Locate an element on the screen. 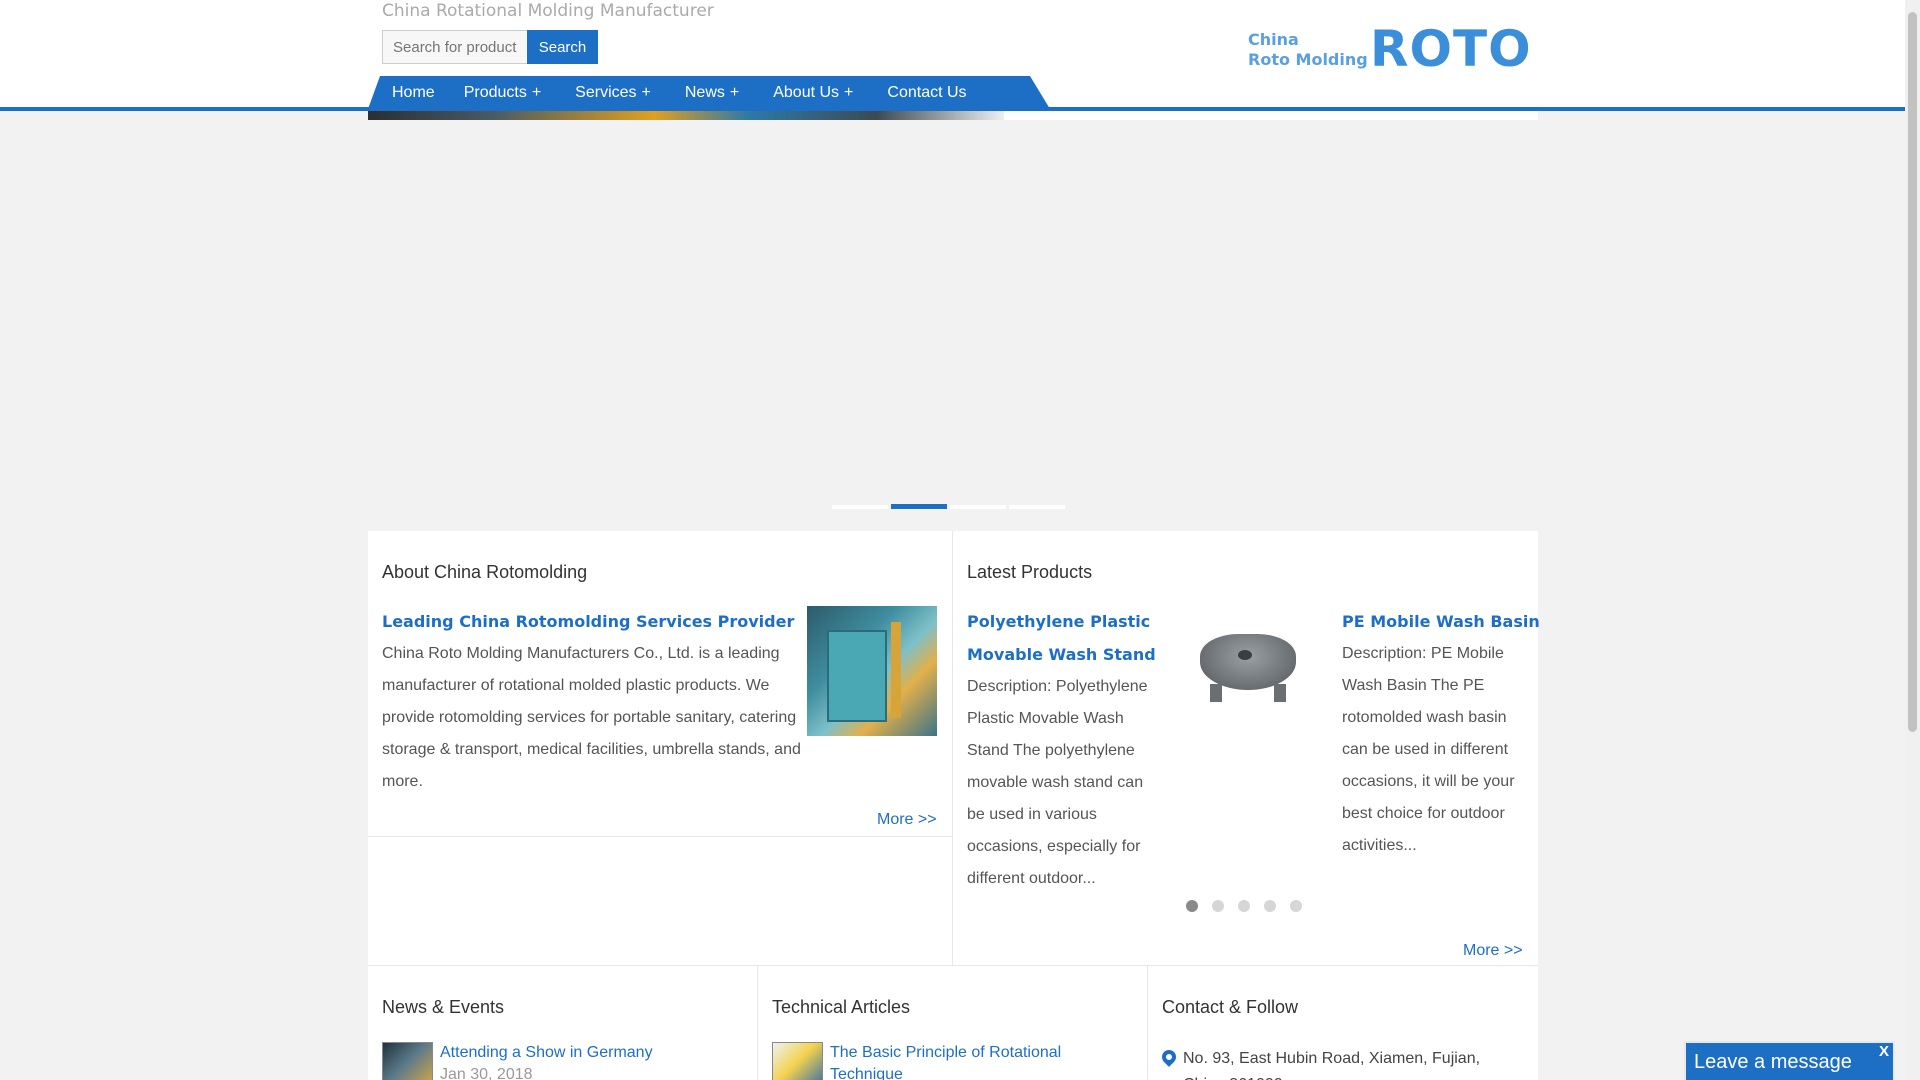 This screenshot has height=1080, width=1920. products-dot-active is located at coordinates (1192, 906).